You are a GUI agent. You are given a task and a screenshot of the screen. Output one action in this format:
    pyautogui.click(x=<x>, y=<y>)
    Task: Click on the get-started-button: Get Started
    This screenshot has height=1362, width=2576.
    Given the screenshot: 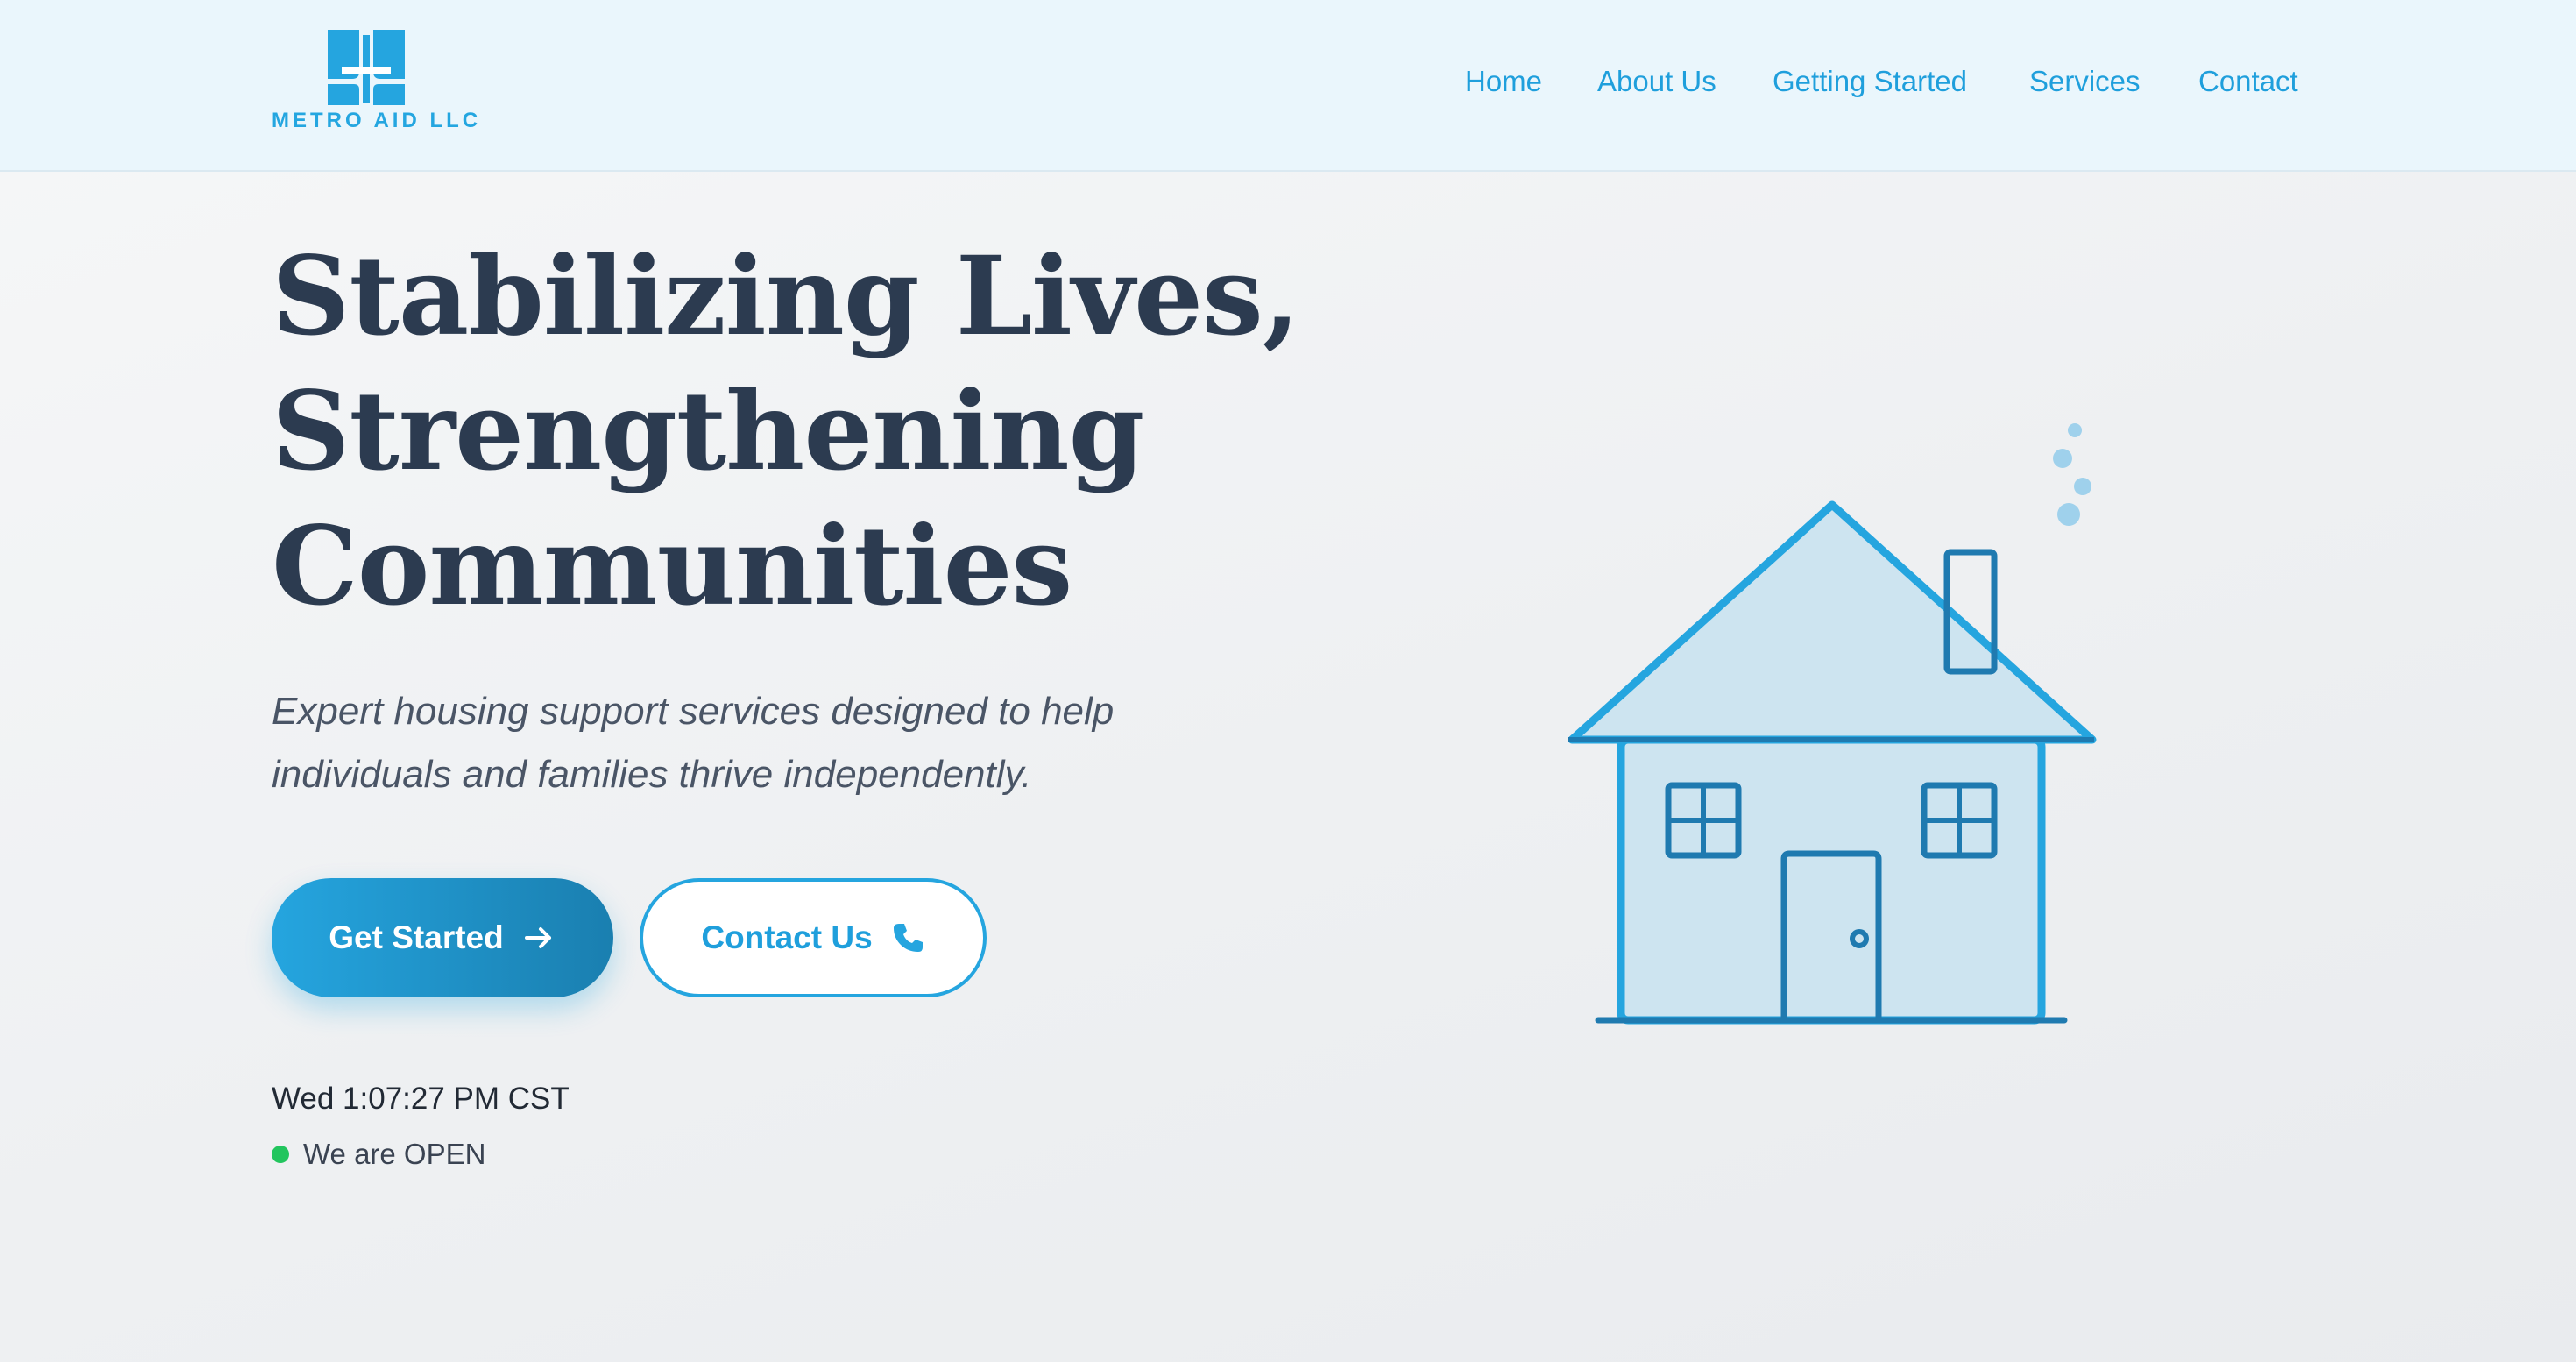 What is the action you would take?
    pyautogui.click(x=442, y=938)
    